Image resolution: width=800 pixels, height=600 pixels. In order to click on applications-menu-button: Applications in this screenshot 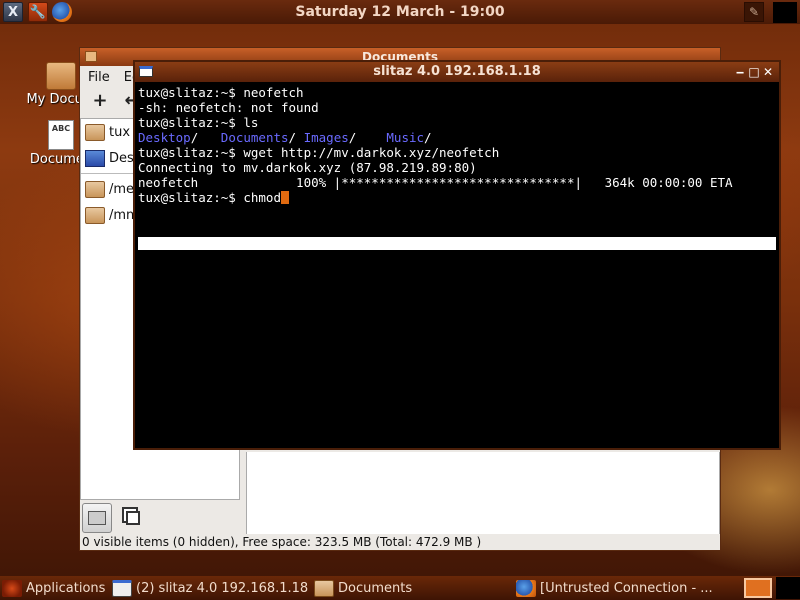, I will do `click(53, 588)`.